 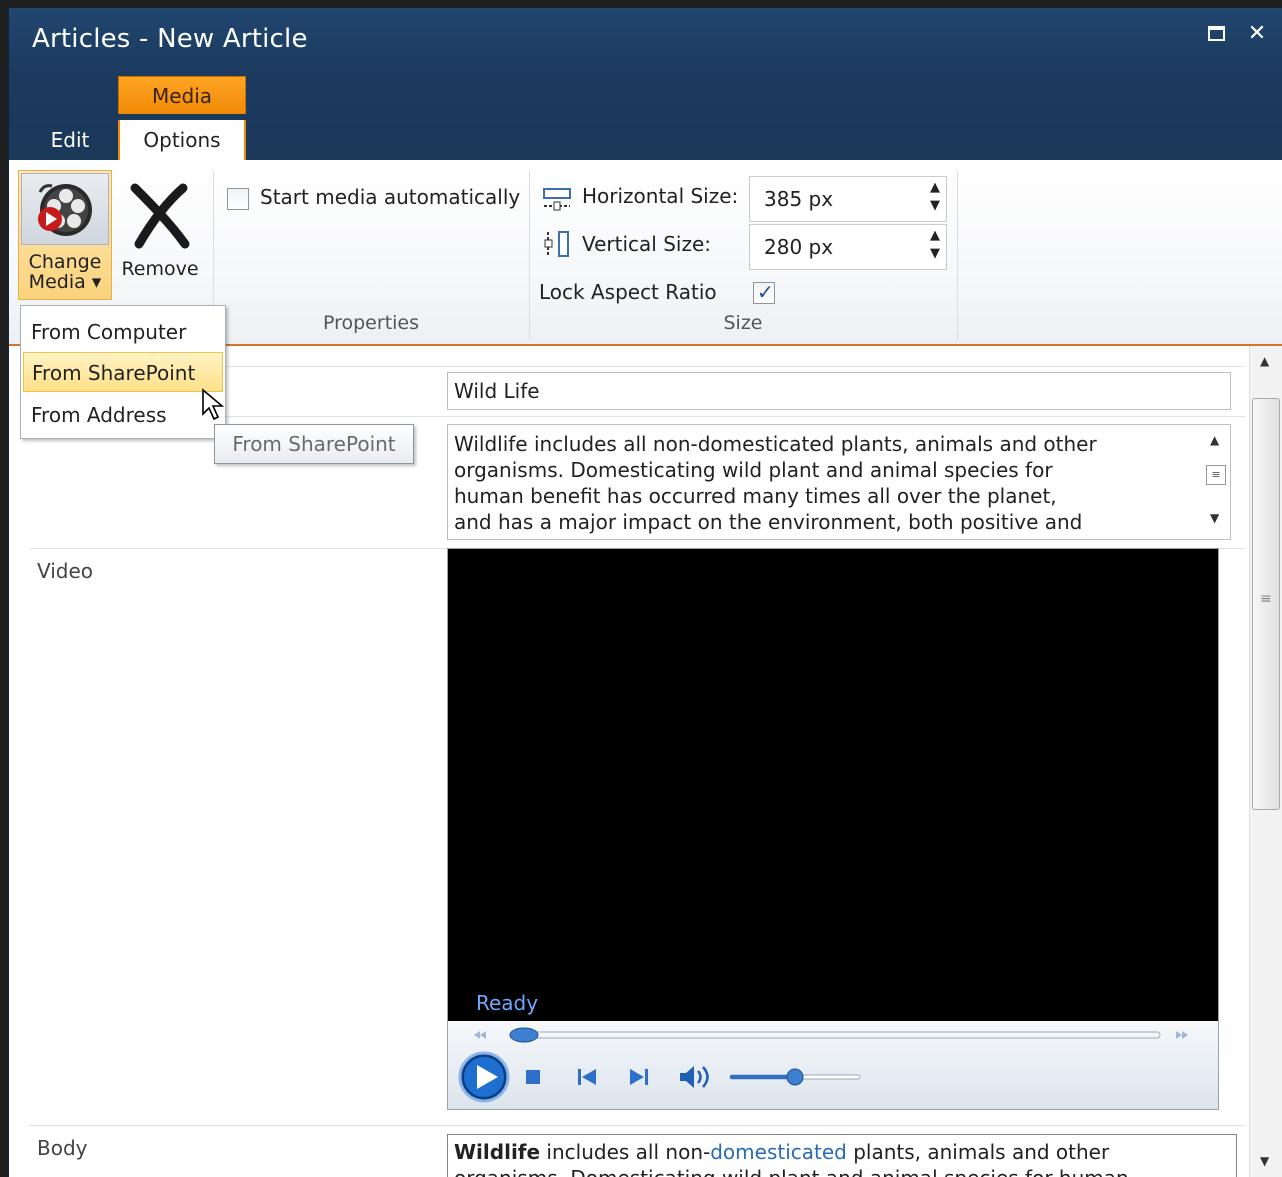 What do you see at coordinates (182, 95) in the screenshot?
I see `contextual-group-media: Media` at bounding box center [182, 95].